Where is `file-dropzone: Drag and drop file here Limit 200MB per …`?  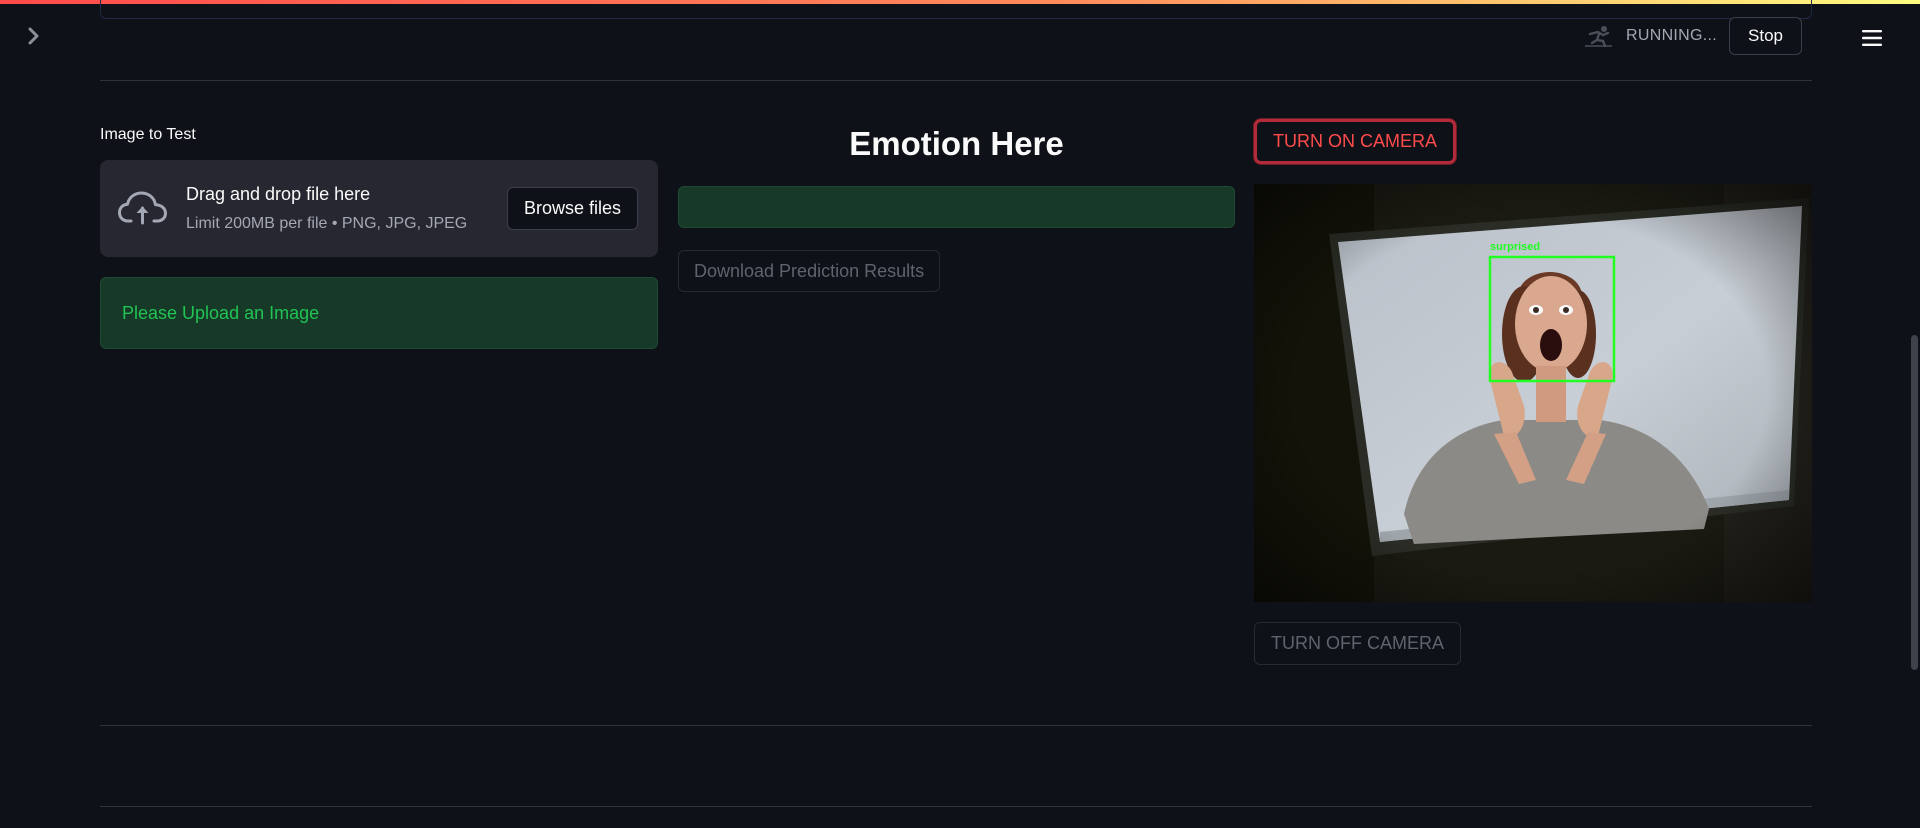 file-dropzone: Drag and drop file here Limit 200MB per … is located at coordinates (379, 208).